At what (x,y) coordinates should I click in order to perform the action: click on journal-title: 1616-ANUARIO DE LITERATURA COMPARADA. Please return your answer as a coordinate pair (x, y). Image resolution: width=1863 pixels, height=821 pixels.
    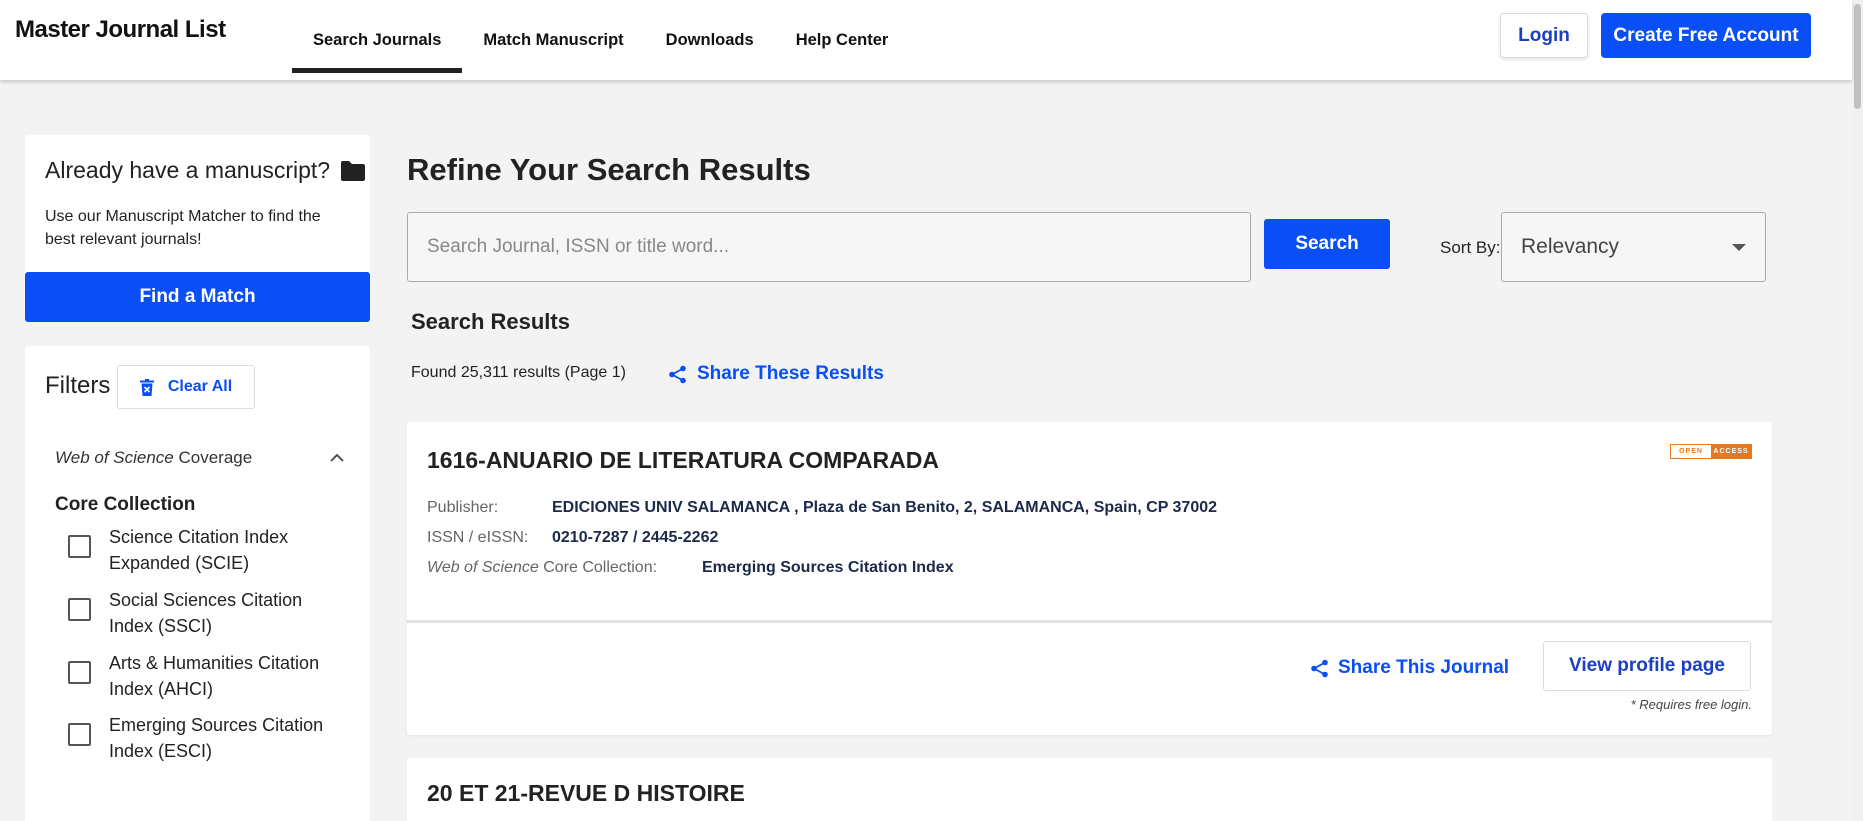
    Looking at the image, I should click on (683, 460).